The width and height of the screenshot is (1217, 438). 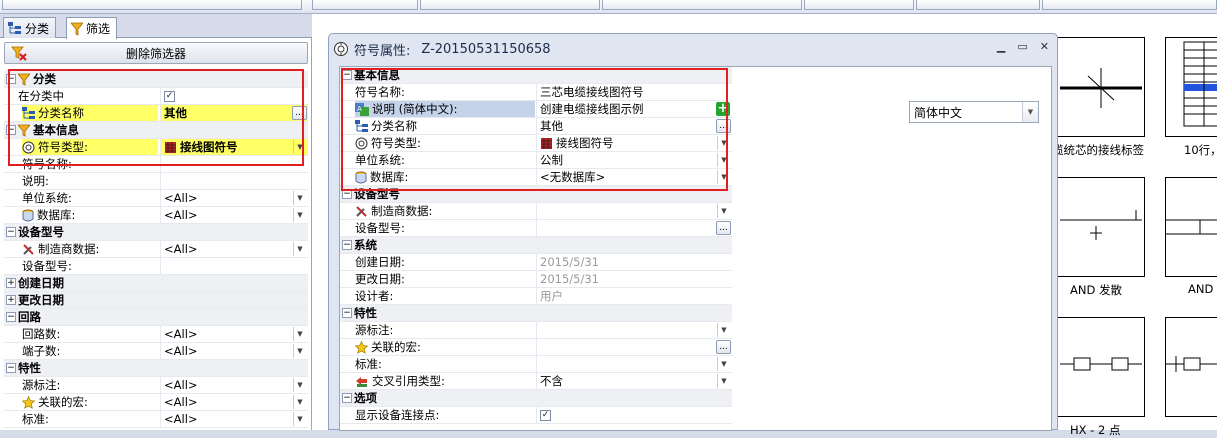 I want to click on category-label: 选项, so click(x=365, y=398).